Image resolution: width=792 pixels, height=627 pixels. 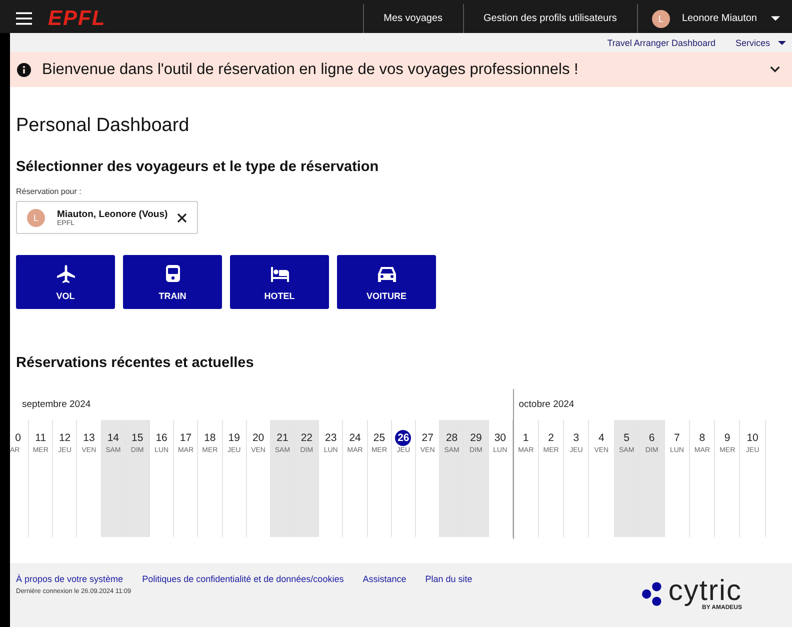 I want to click on close-icon, so click(x=182, y=217).